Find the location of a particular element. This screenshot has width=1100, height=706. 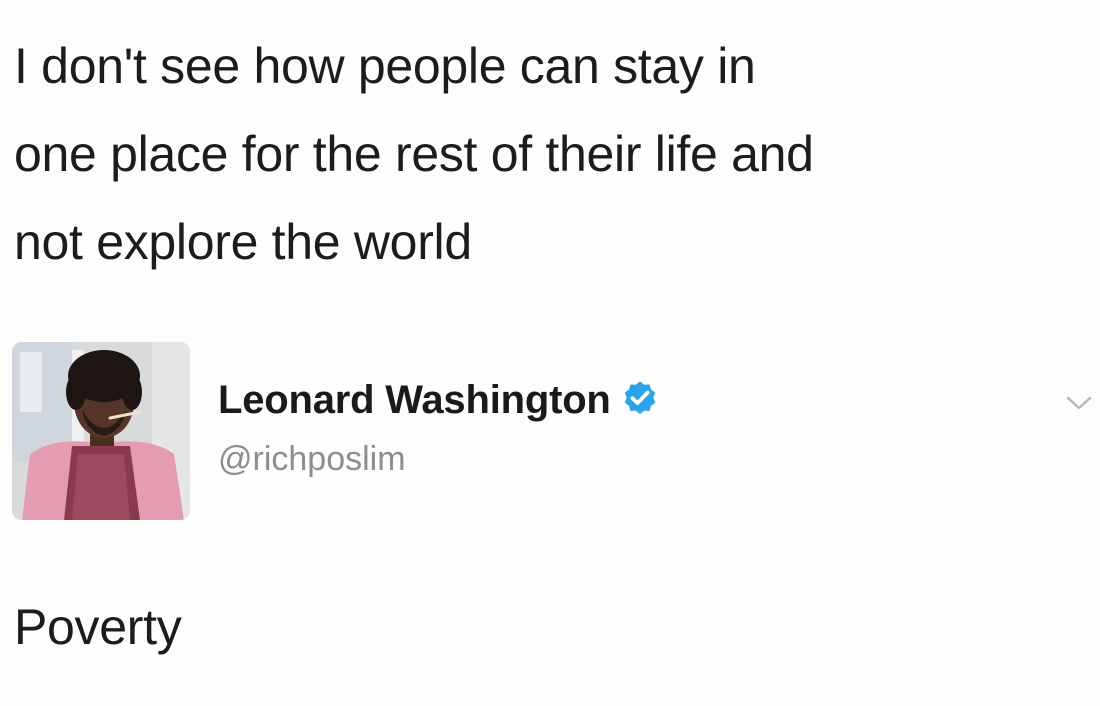

quoted-tweet-line-3: not explore the world is located at coordinates (243, 242).